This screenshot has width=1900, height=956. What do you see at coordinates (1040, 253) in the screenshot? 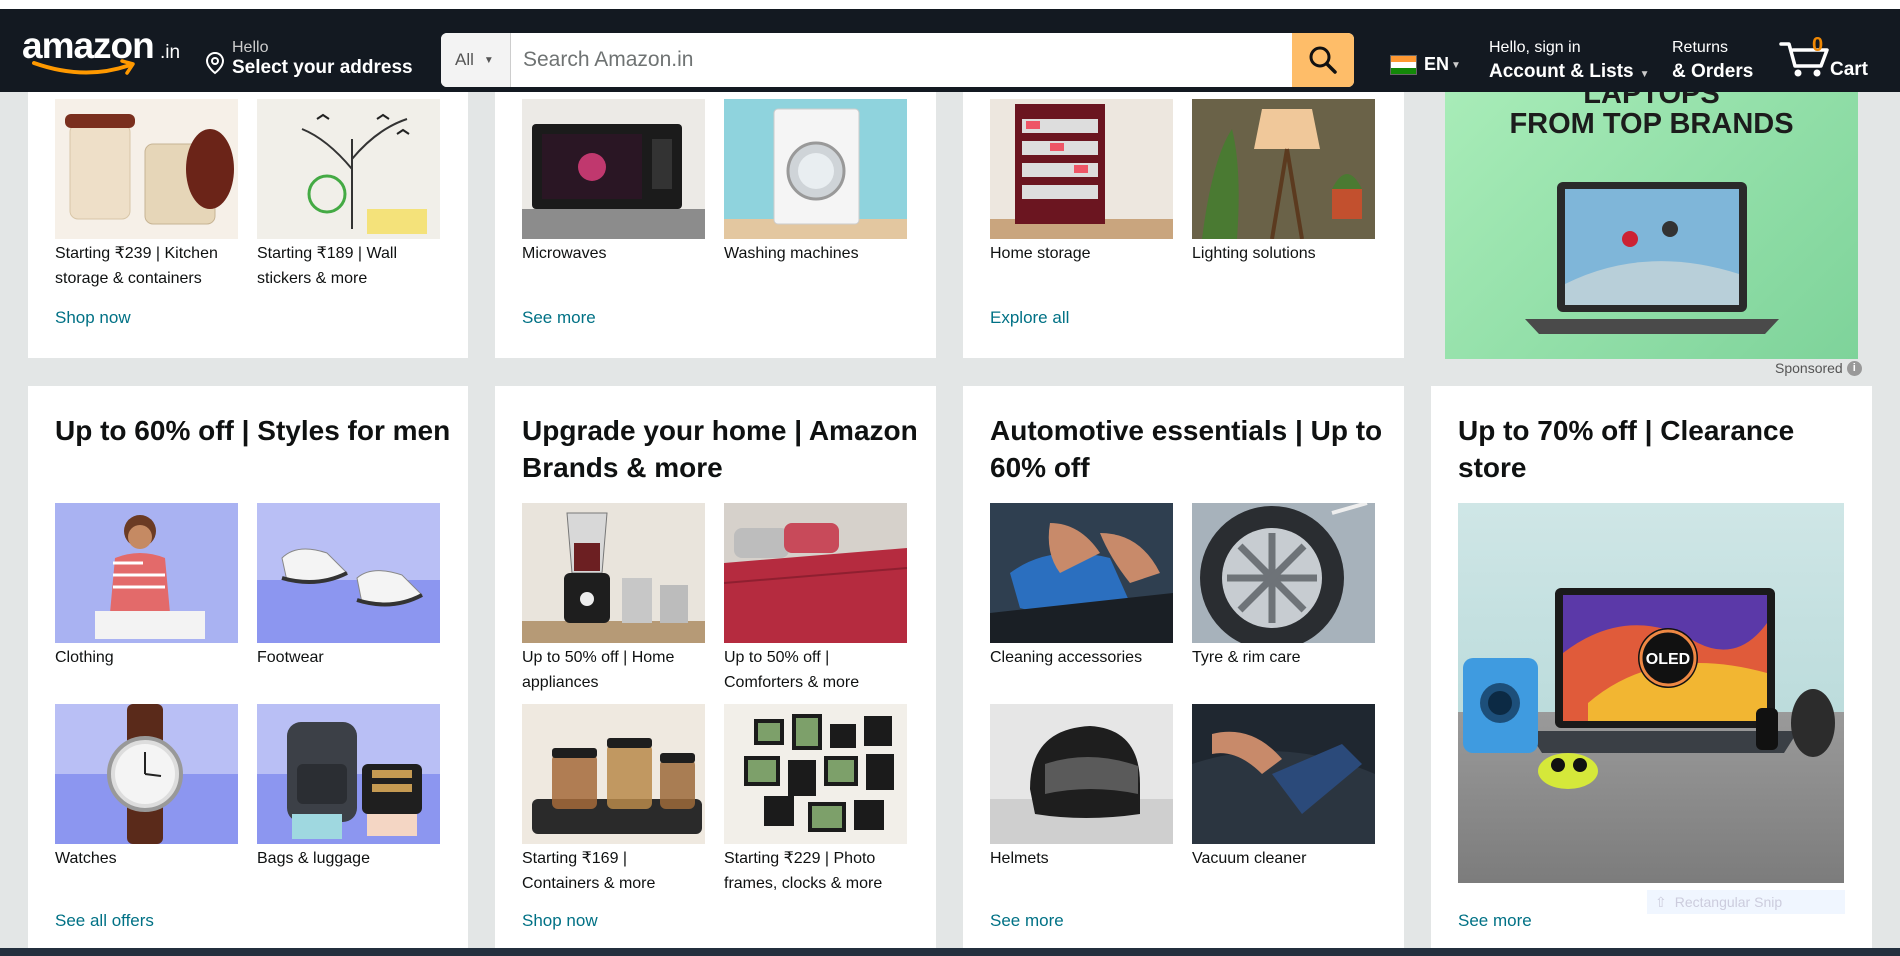
I see `tile-label: Home storage` at bounding box center [1040, 253].